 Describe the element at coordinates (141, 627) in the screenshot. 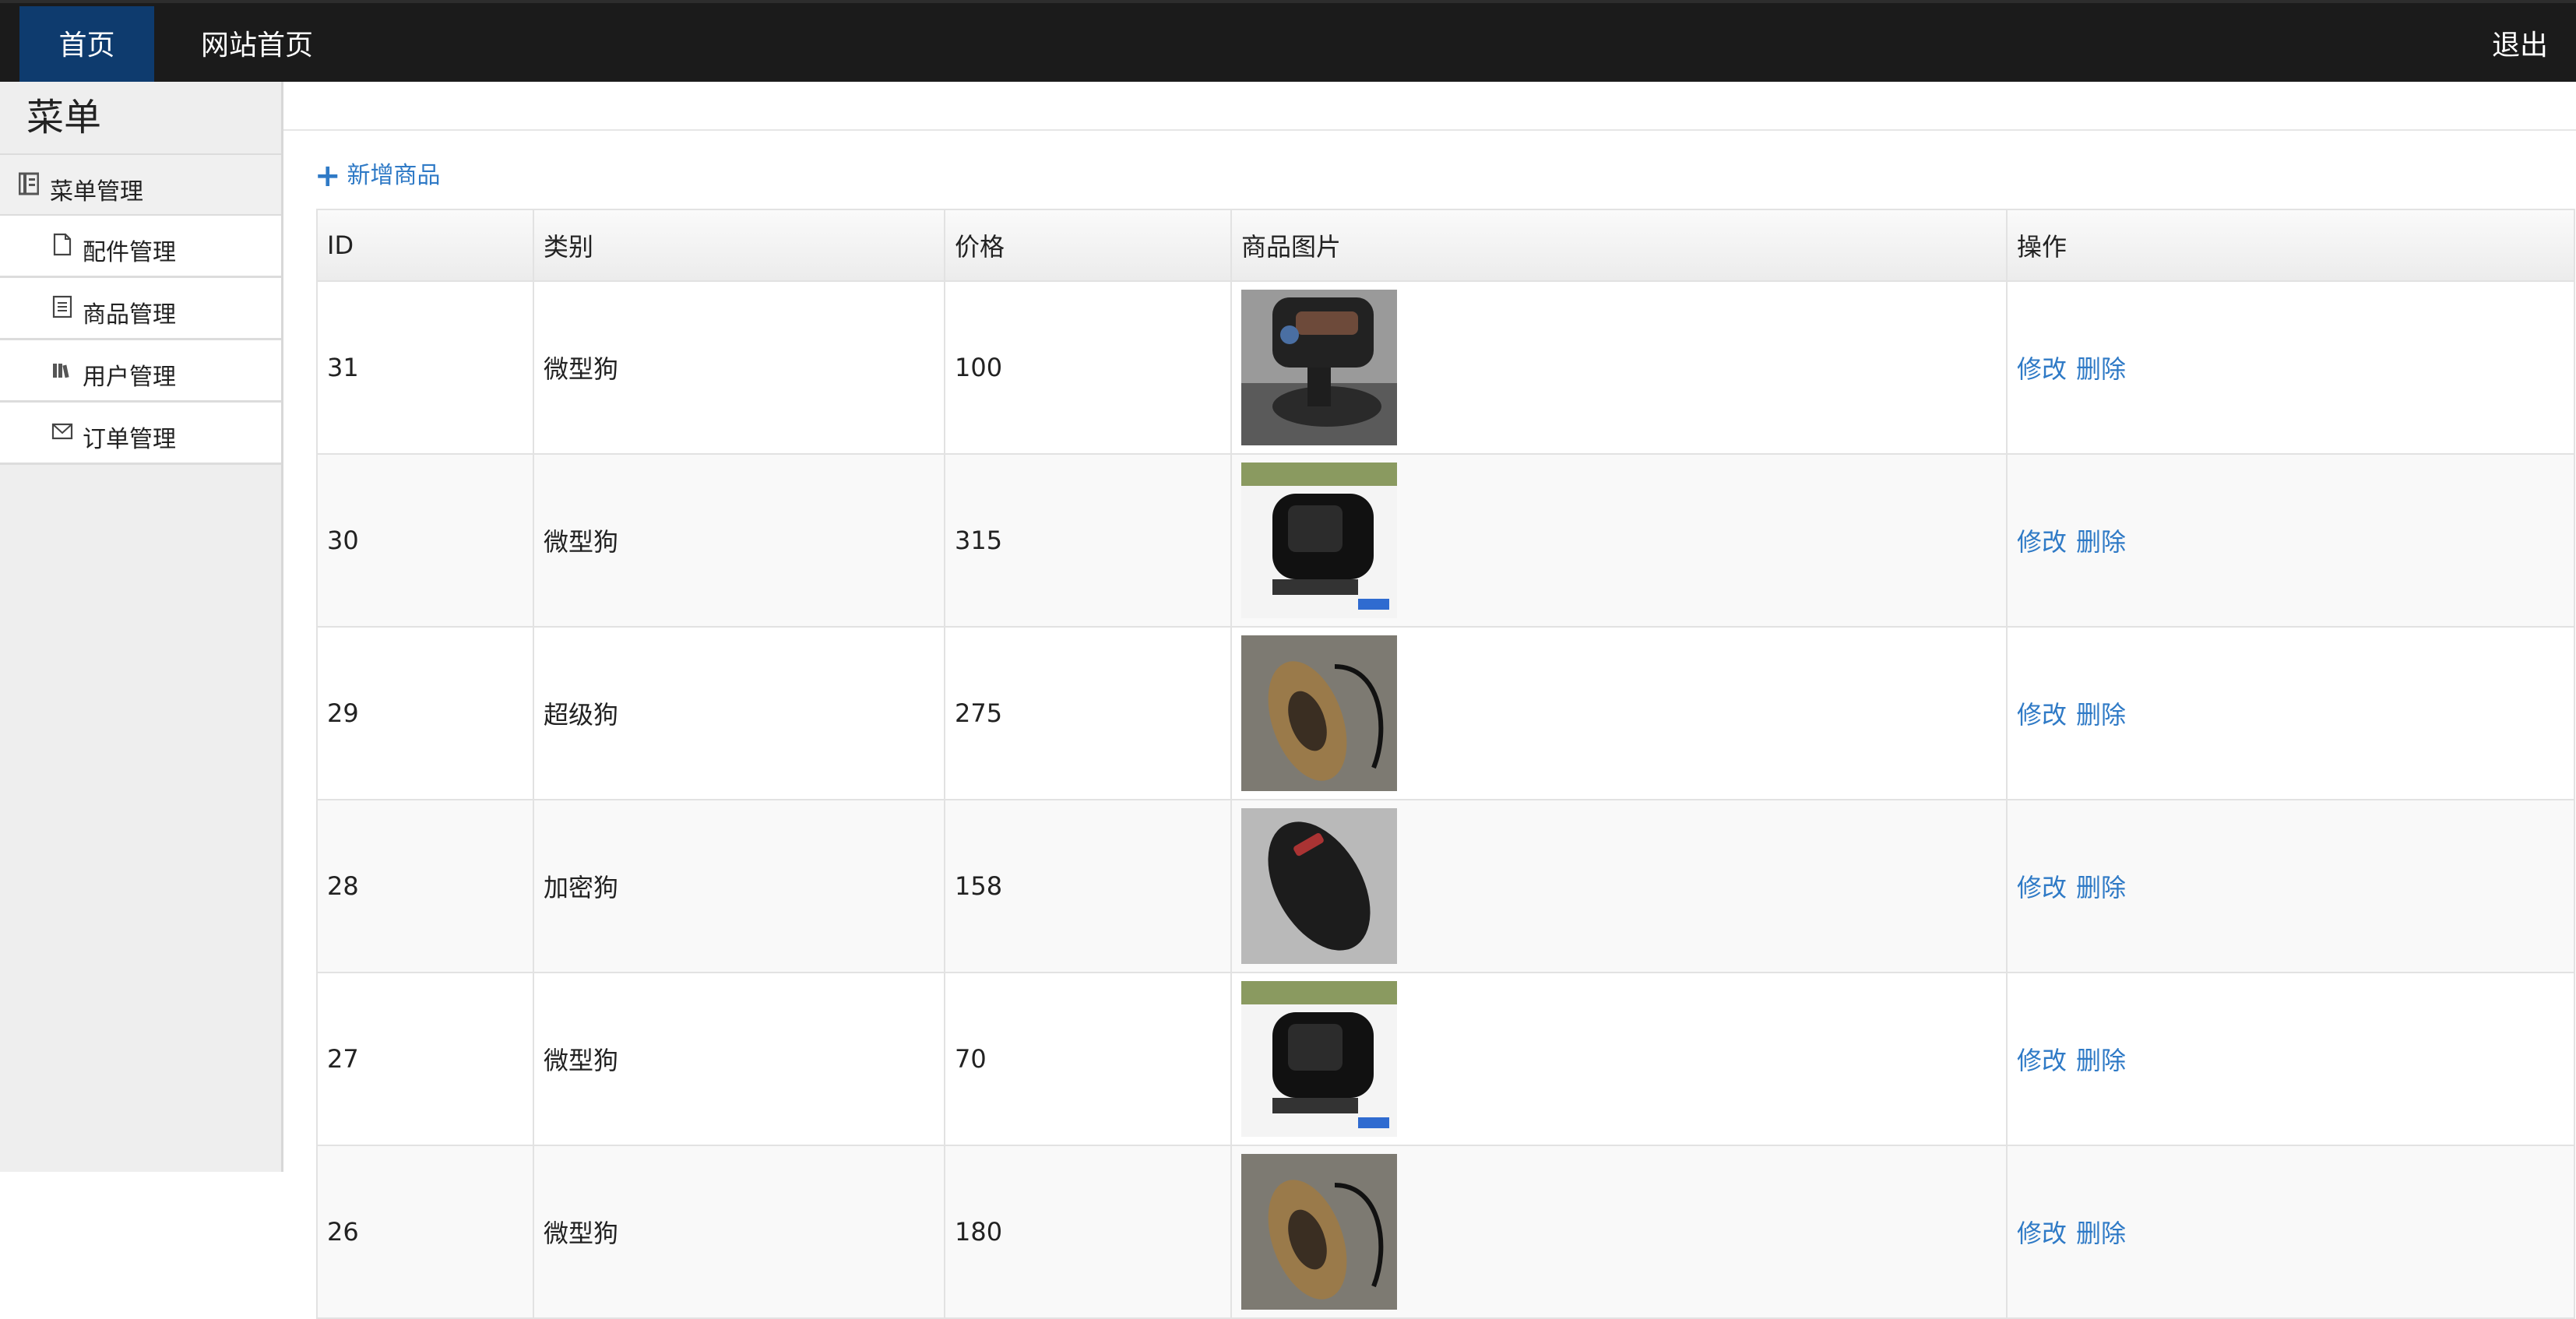

I see `sidebar: 菜单 菜单管理 配件管理 商品管理 用户管理 订单管理` at that location.